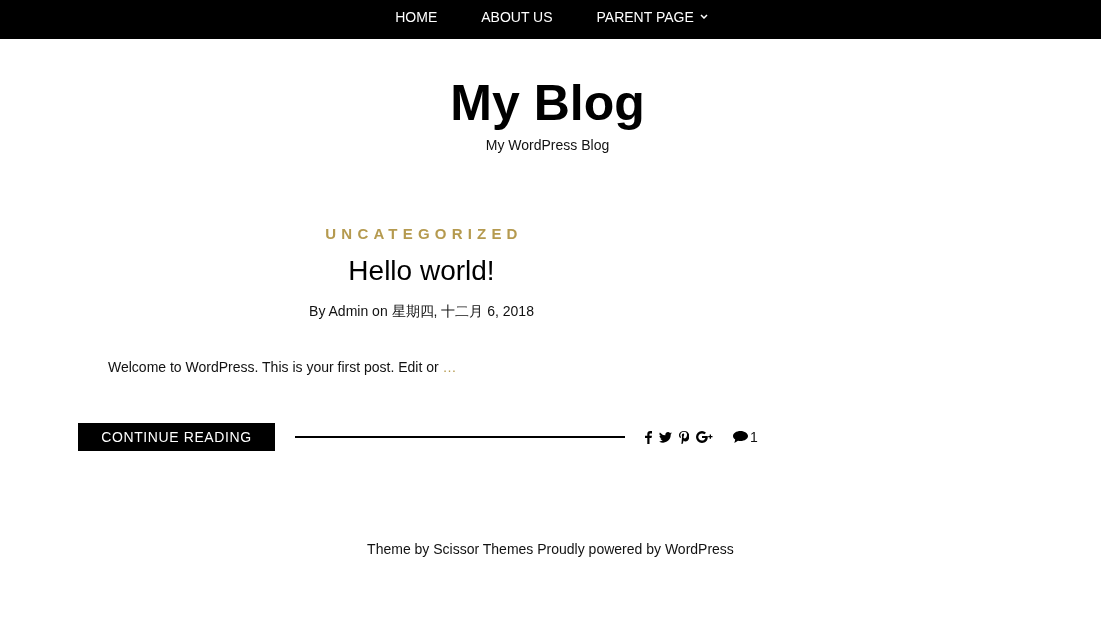  I want to click on nav-link: PARENT PAGE, so click(652, 16).